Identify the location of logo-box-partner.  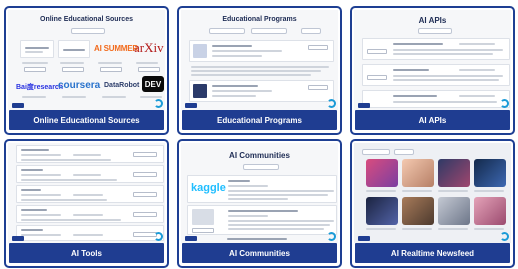
(74, 49).